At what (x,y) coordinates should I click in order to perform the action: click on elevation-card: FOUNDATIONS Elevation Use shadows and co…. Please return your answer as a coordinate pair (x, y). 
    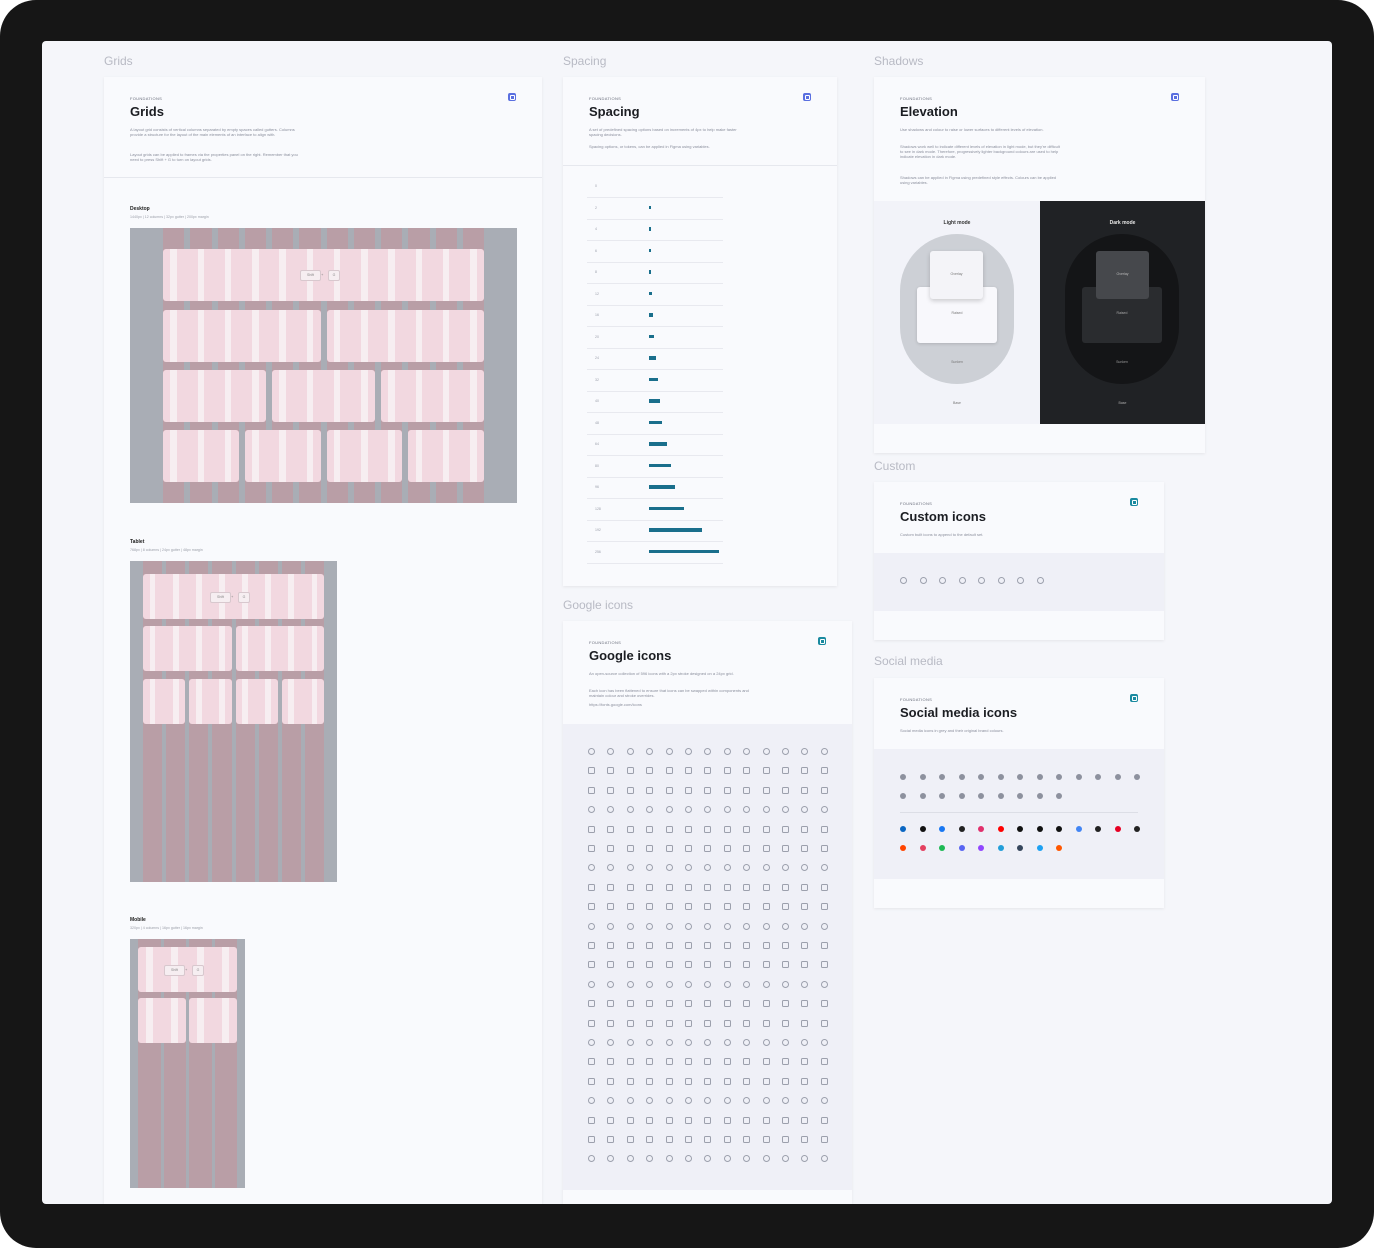
    Looking at the image, I should click on (1039, 265).